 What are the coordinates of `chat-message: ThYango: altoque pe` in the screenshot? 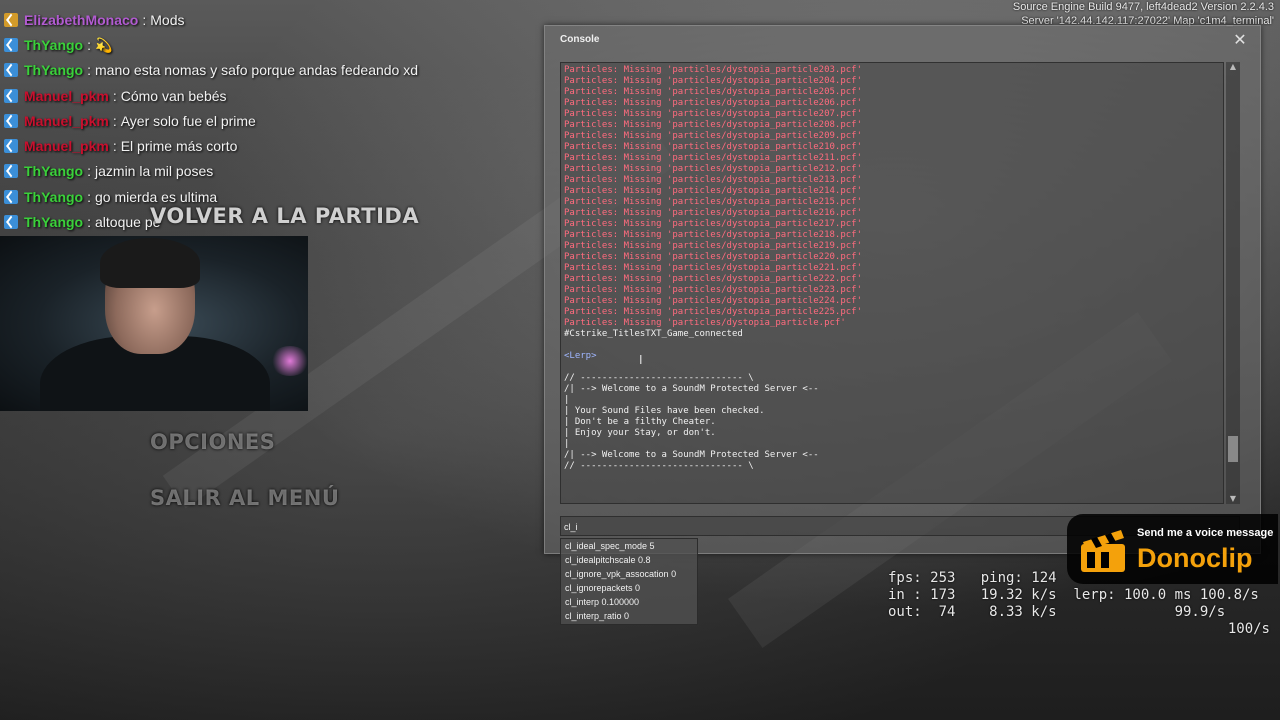 It's located at (80, 222).